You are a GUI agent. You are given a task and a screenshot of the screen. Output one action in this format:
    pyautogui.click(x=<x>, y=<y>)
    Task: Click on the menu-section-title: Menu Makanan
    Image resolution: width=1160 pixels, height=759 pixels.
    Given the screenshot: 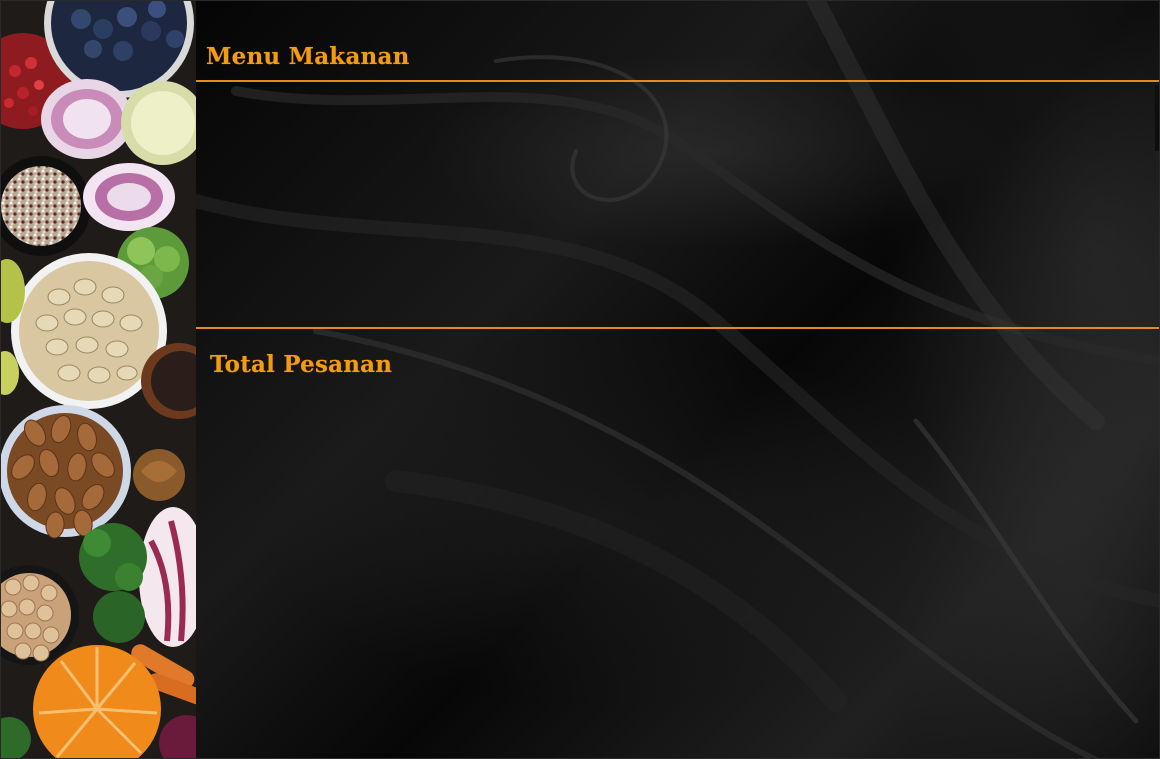 What is the action you would take?
    pyautogui.click(x=308, y=56)
    